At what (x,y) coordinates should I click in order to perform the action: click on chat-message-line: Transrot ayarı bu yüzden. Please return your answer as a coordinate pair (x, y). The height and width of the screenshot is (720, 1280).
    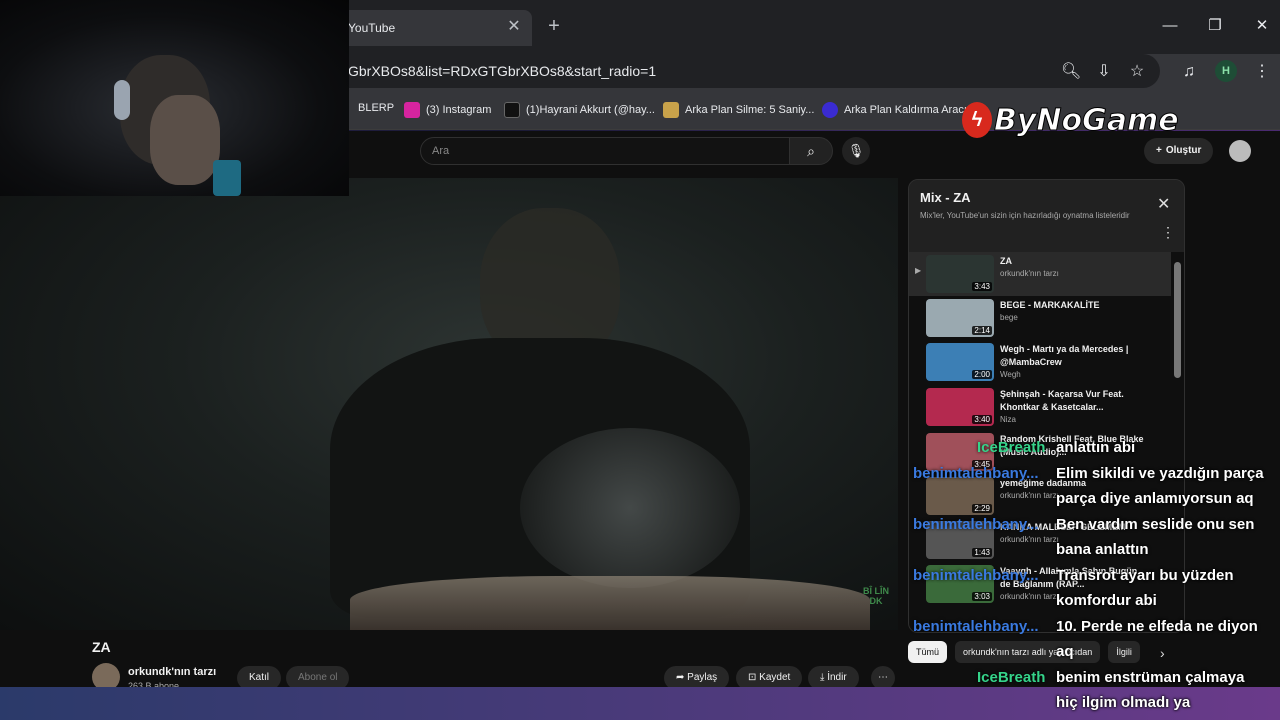
    Looking at the image, I should click on (1145, 575).